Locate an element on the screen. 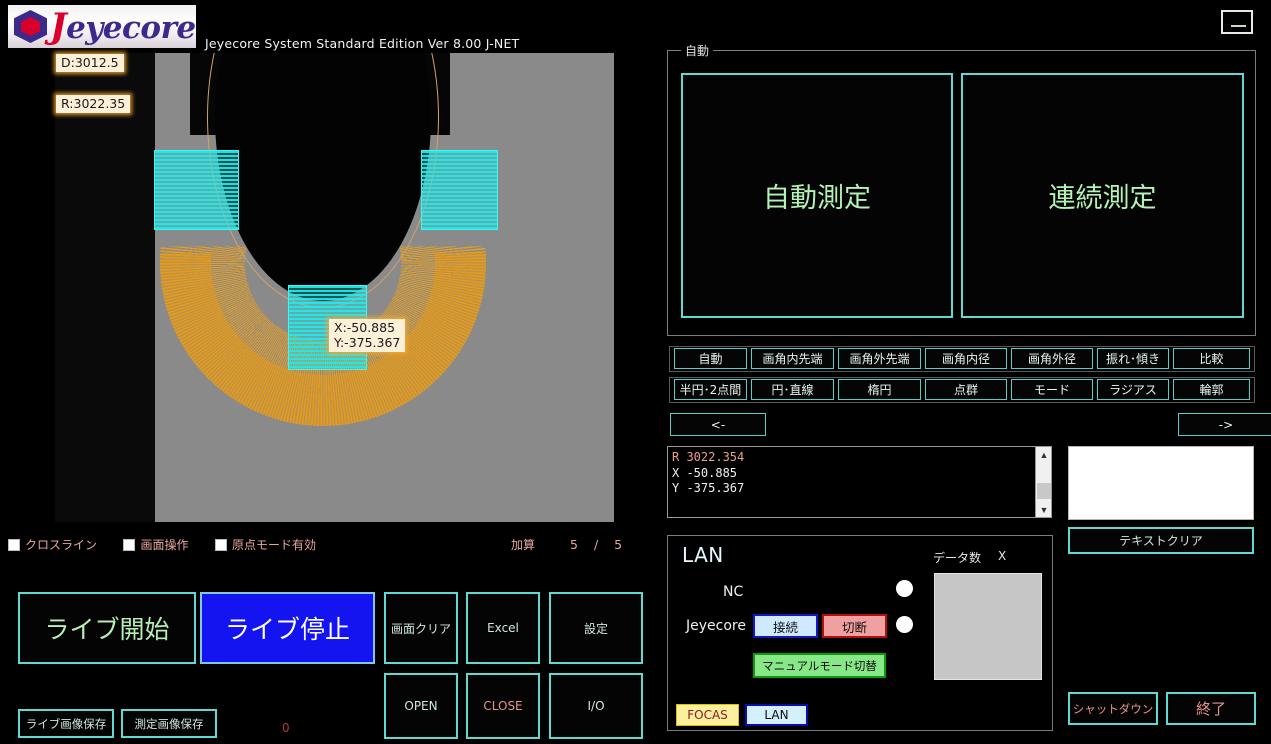 This screenshot has width=1271, height=744. mode-button-r1-5: 振れ･傾き is located at coordinates (1133, 358).